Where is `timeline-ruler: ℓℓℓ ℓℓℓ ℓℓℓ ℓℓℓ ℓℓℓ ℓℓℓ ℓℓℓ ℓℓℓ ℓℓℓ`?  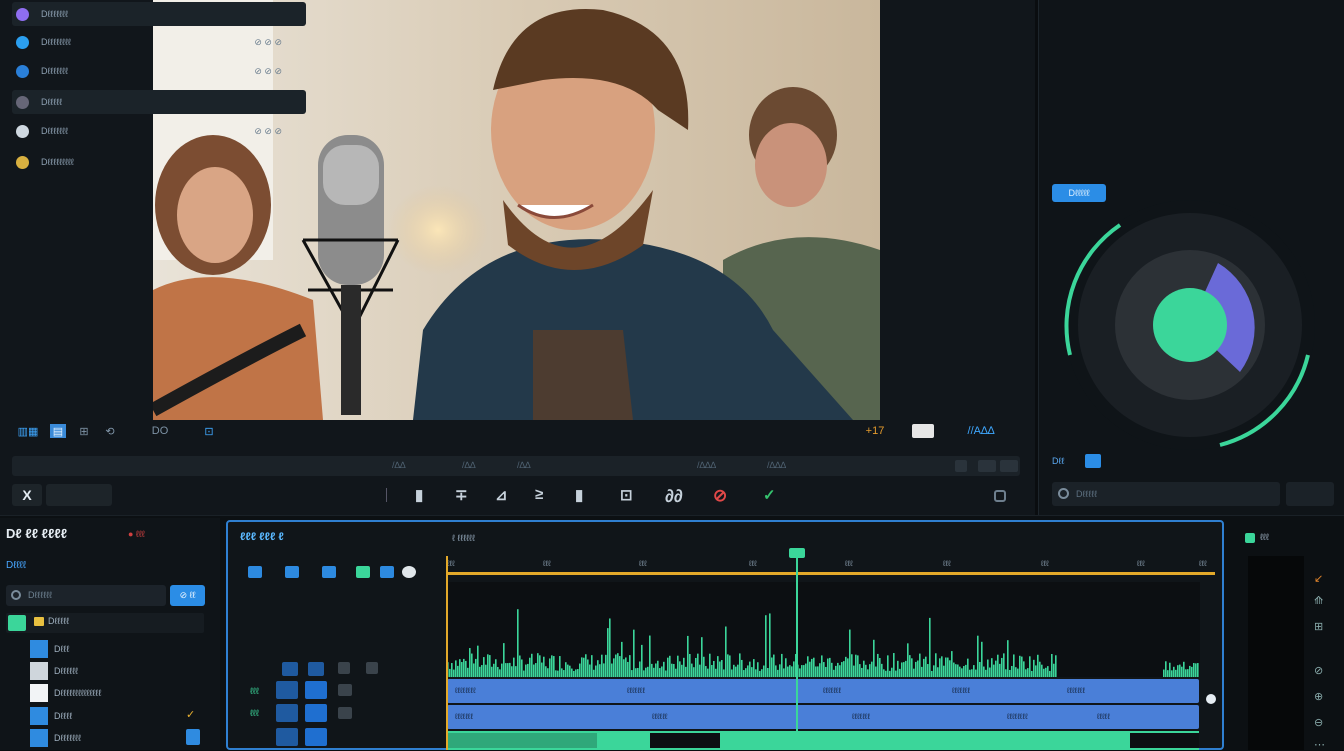 timeline-ruler: ℓℓℓ ℓℓℓ ℓℓℓ ℓℓℓ ℓℓℓ ℓℓℓ ℓℓℓ ℓℓℓ ℓℓℓ is located at coordinates (832, 568).